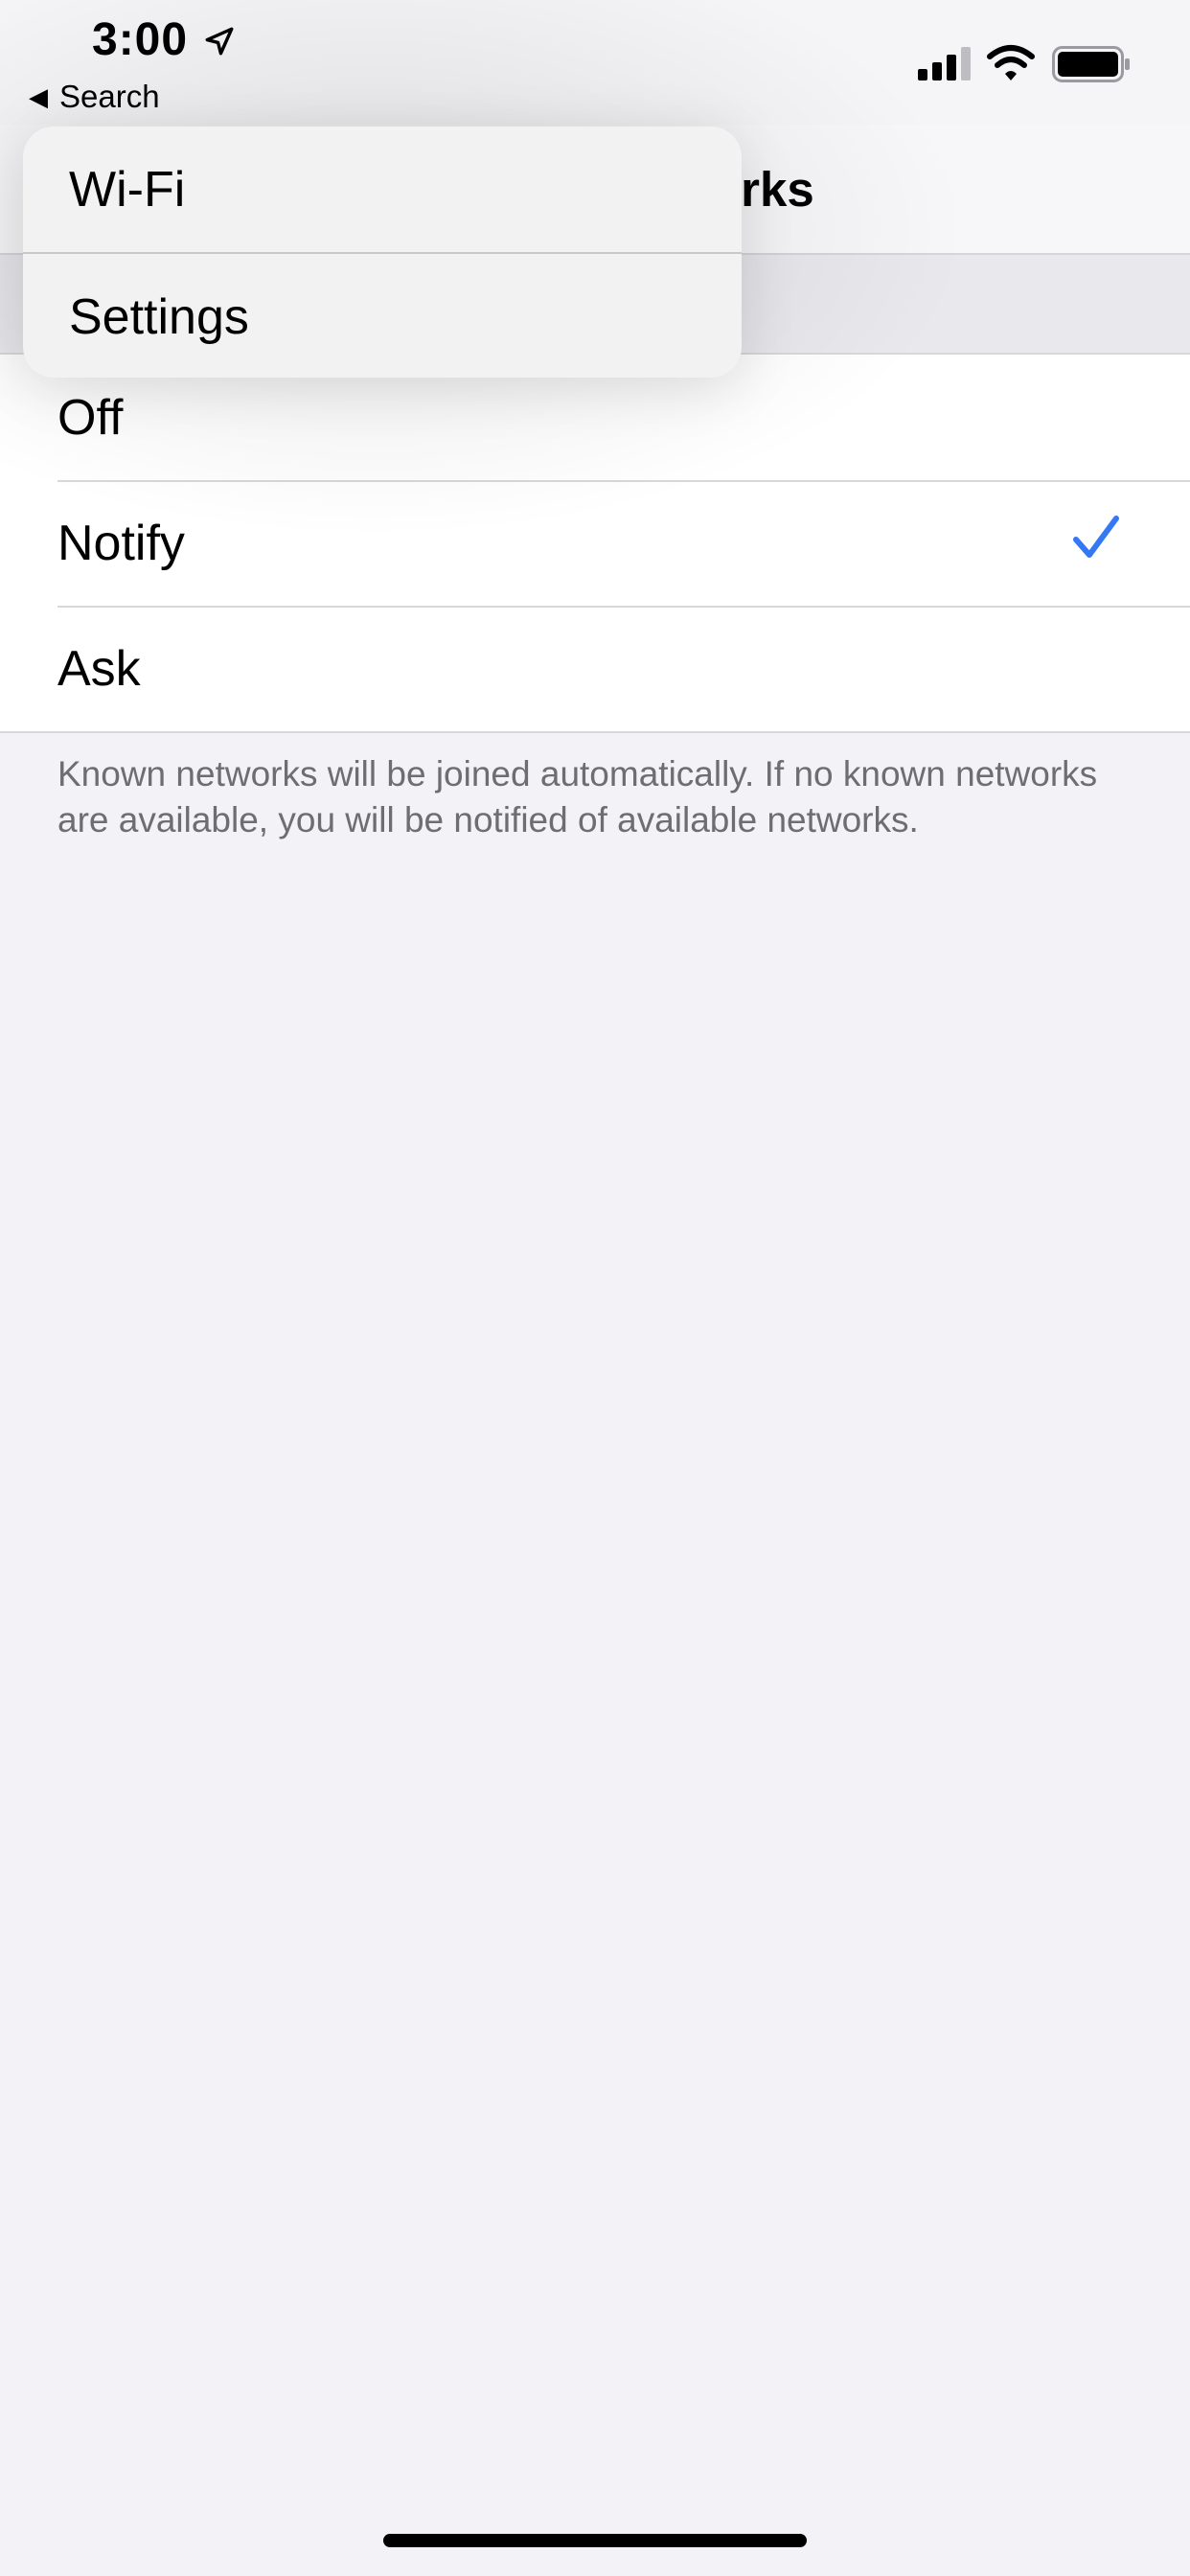 Image resolution: width=1190 pixels, height=2576 pixels. What do you see at coordinates (595, 2540) in the screenshot?
I see `home-indicator` at bounding box center [595, 2540].